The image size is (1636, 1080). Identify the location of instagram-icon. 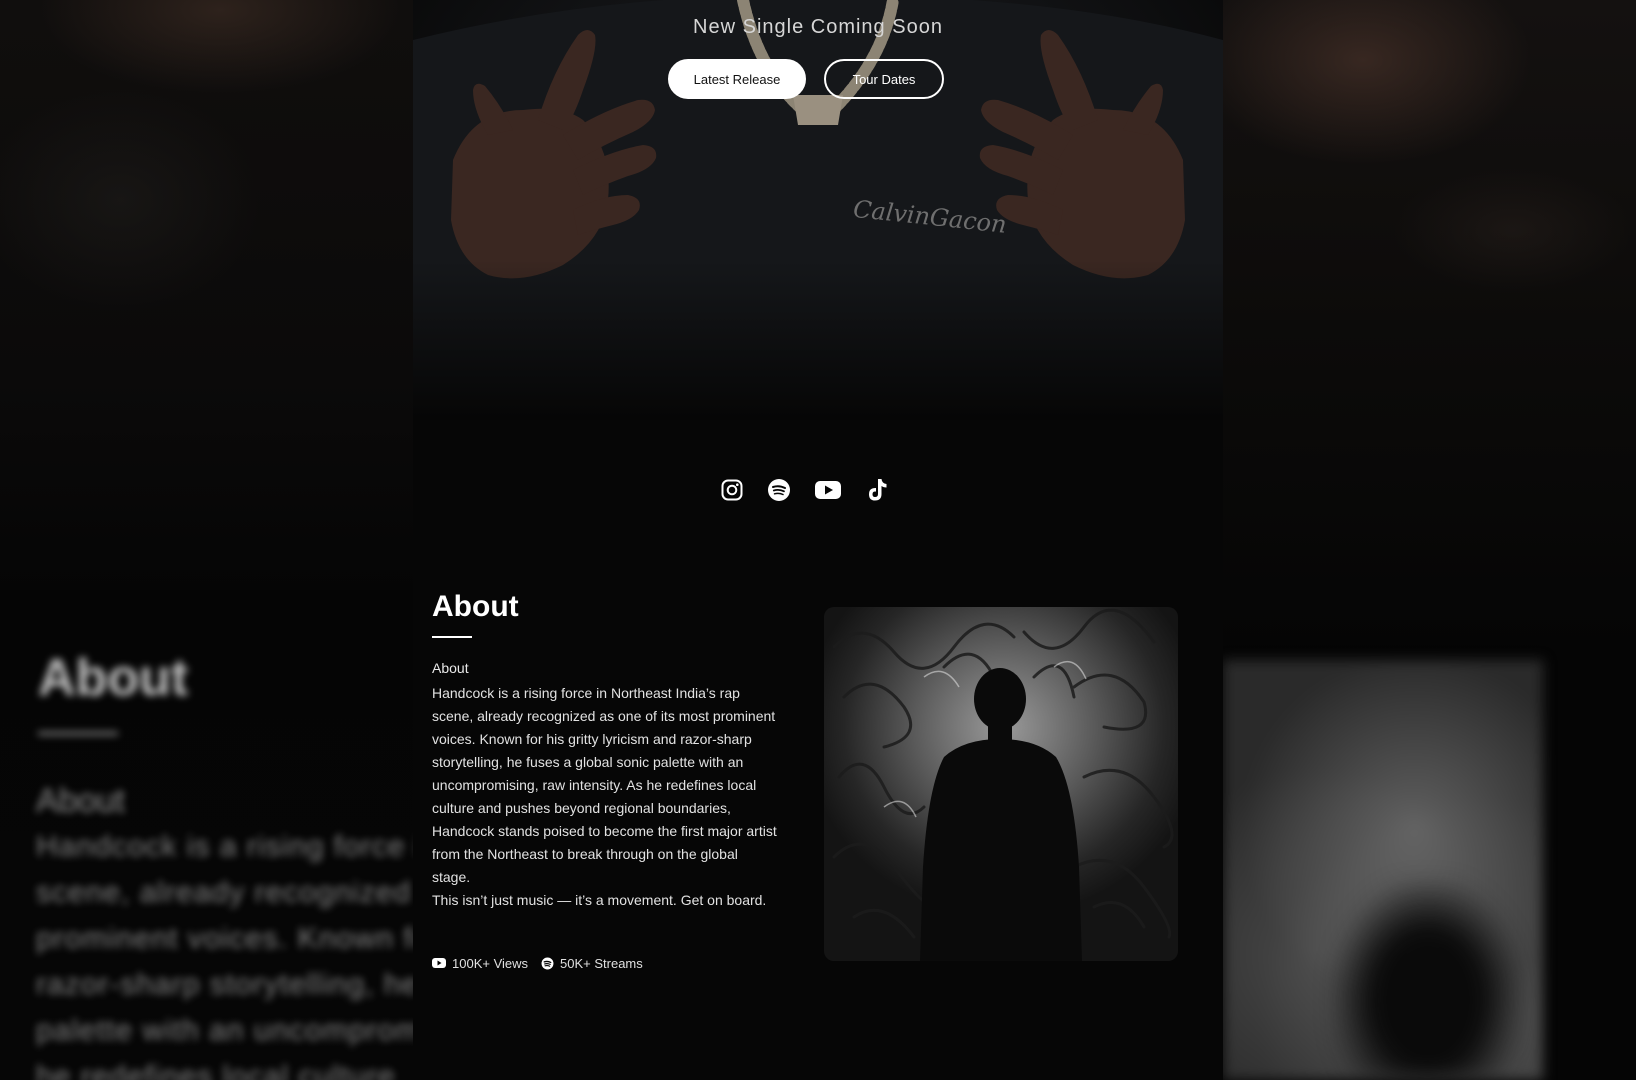
(732, 490).